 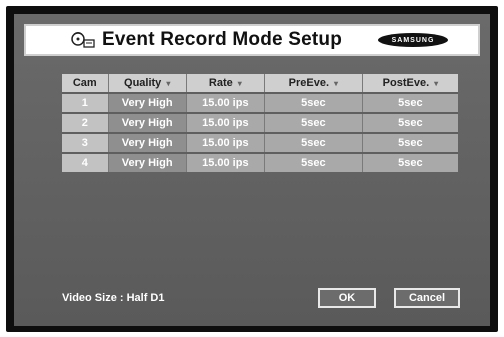 I want to click on table-row: 1 Very High 15.00 ips 5sec 5sec, so click(x=260, y=102).